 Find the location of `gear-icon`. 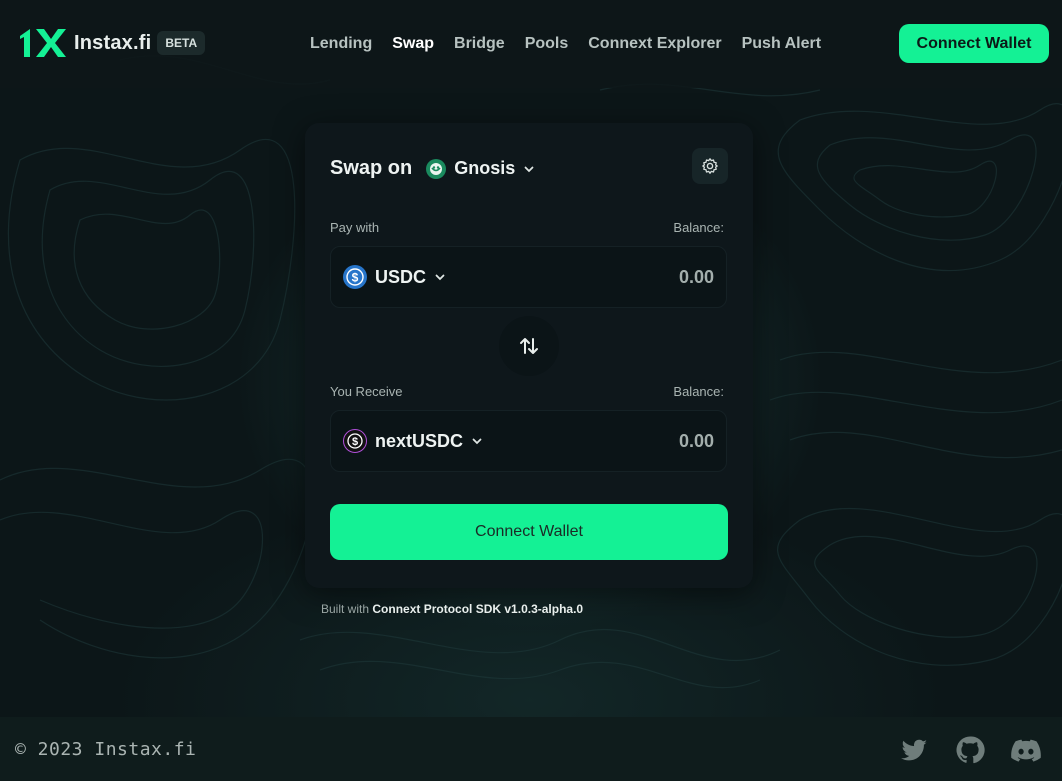

gear-icon is located at coordinates (710, 166).